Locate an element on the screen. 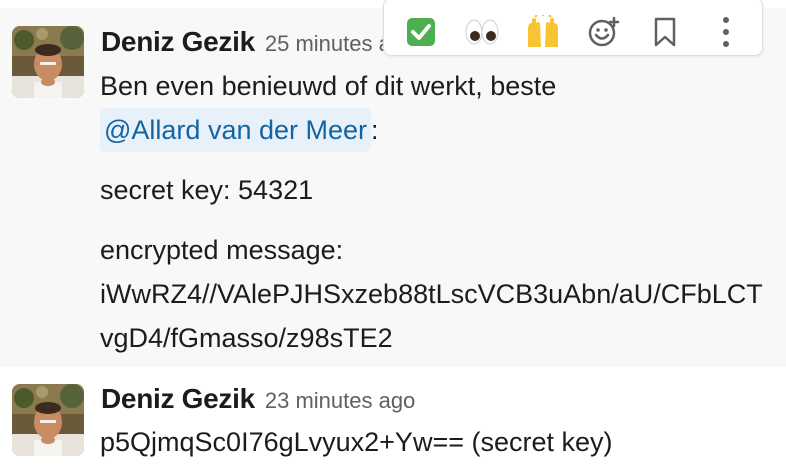 Image resolution: width=786 pixels, height=476 pixels. add-reaction-button is located at coordinates (604, 32).